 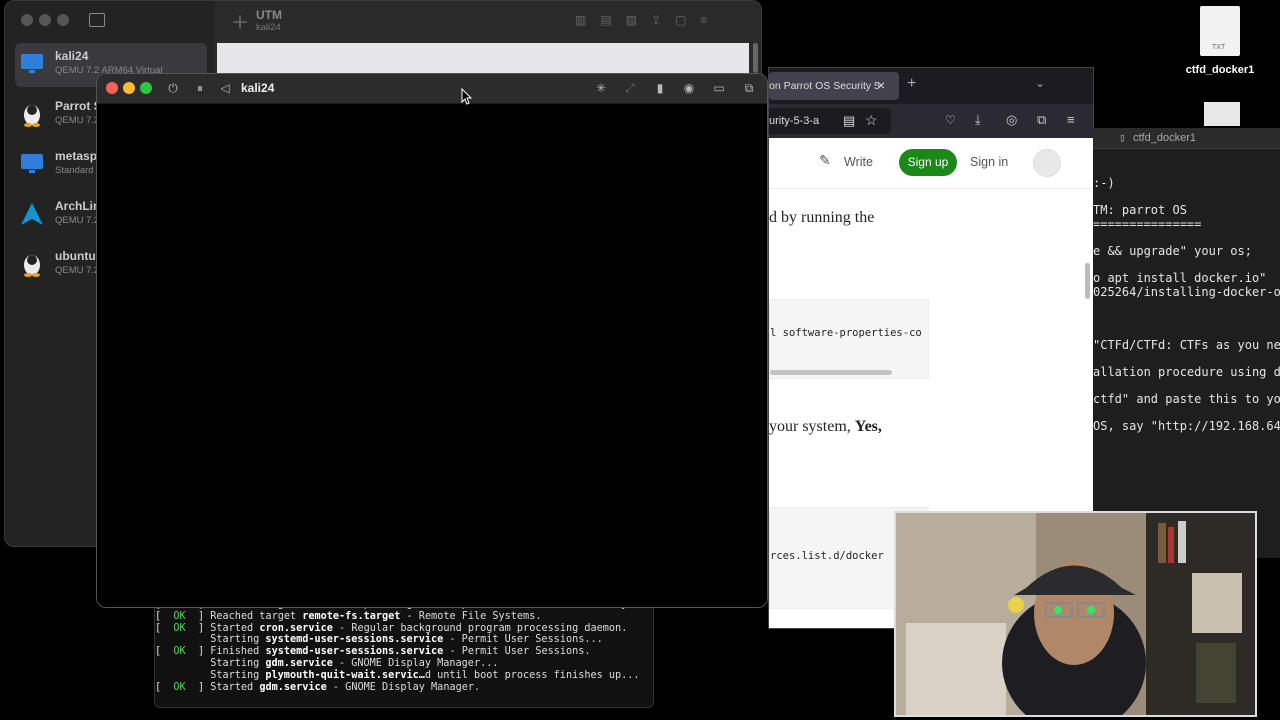 What do you see at coordinates (75, 256) in the screenshot?
I see `vm-name: ubuntu` at bounding box center [75, 256].